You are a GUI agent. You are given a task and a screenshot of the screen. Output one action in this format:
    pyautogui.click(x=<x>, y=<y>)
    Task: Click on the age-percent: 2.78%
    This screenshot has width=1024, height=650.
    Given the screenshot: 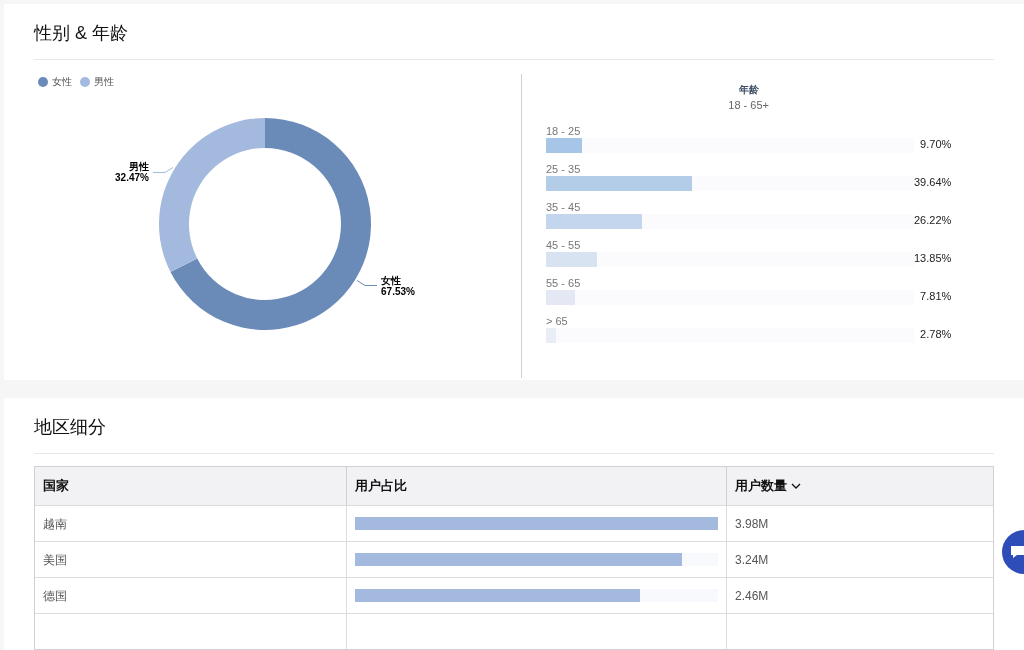 What is the action you would take?
    pyautogui.click(x=936, y=334)
    